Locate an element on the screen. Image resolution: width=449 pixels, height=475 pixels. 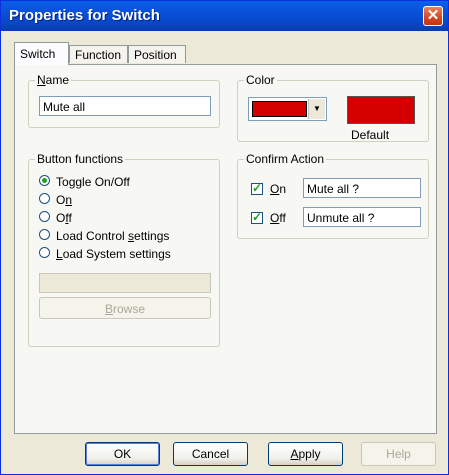
confirm-off-checkbox is located at coordinates (257, 217).